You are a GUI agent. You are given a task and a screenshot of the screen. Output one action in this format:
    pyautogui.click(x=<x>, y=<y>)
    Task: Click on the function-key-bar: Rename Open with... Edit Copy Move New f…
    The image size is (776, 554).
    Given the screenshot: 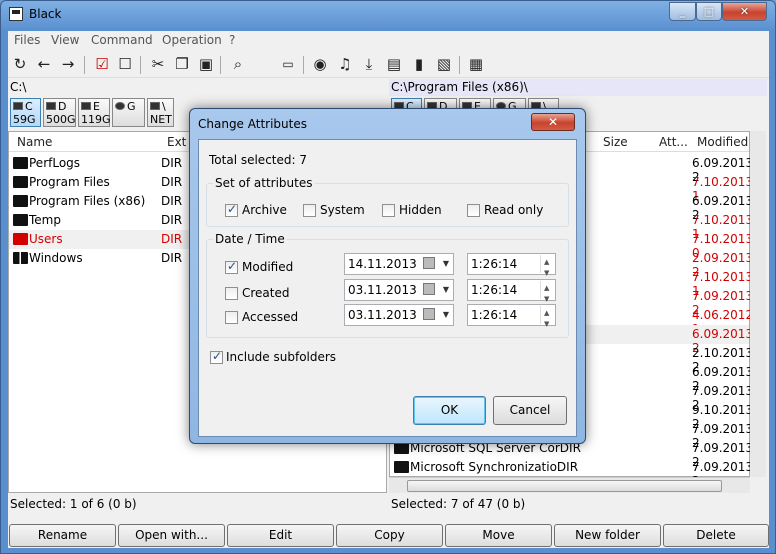 What is the action you would take?
    pyautogui.click(x=388, y=536)
    